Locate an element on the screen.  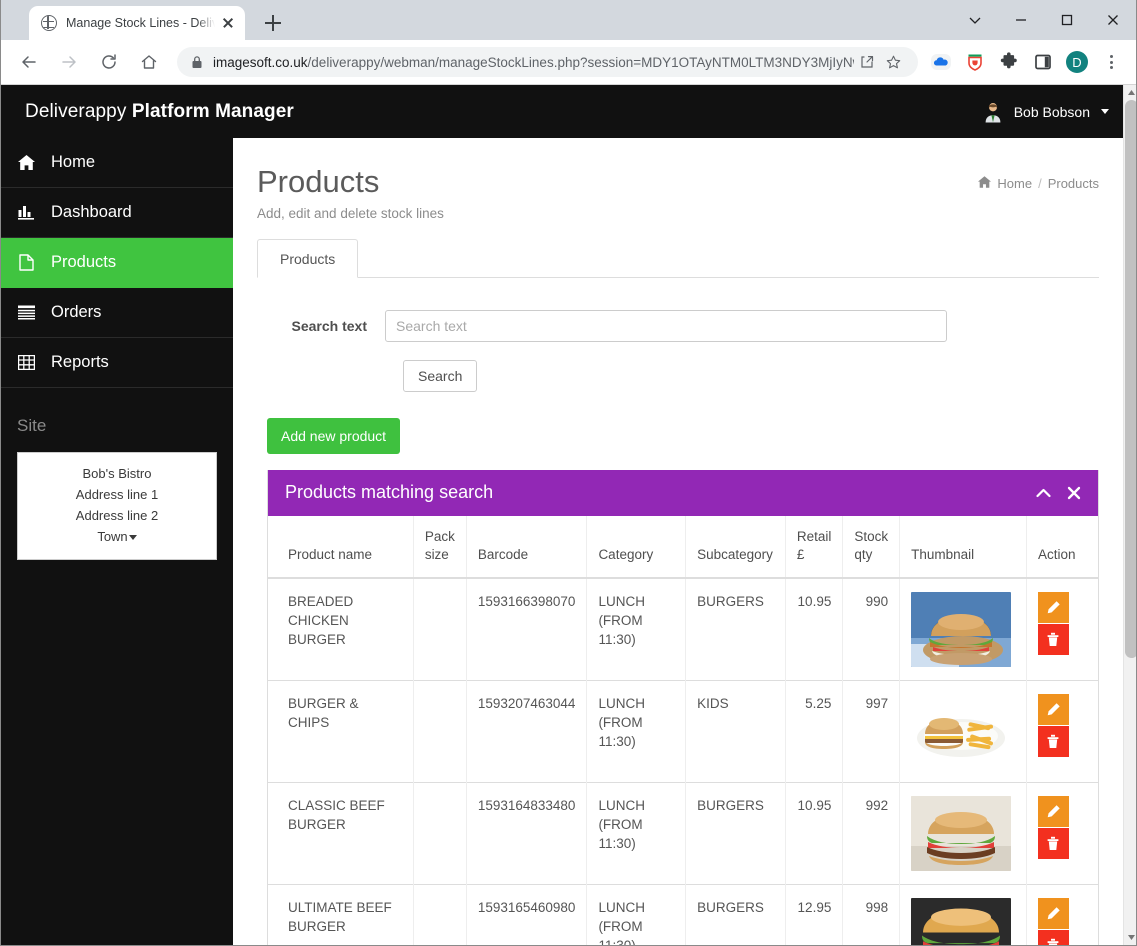
browser-menu-button is located at coordinates (1111, 62).